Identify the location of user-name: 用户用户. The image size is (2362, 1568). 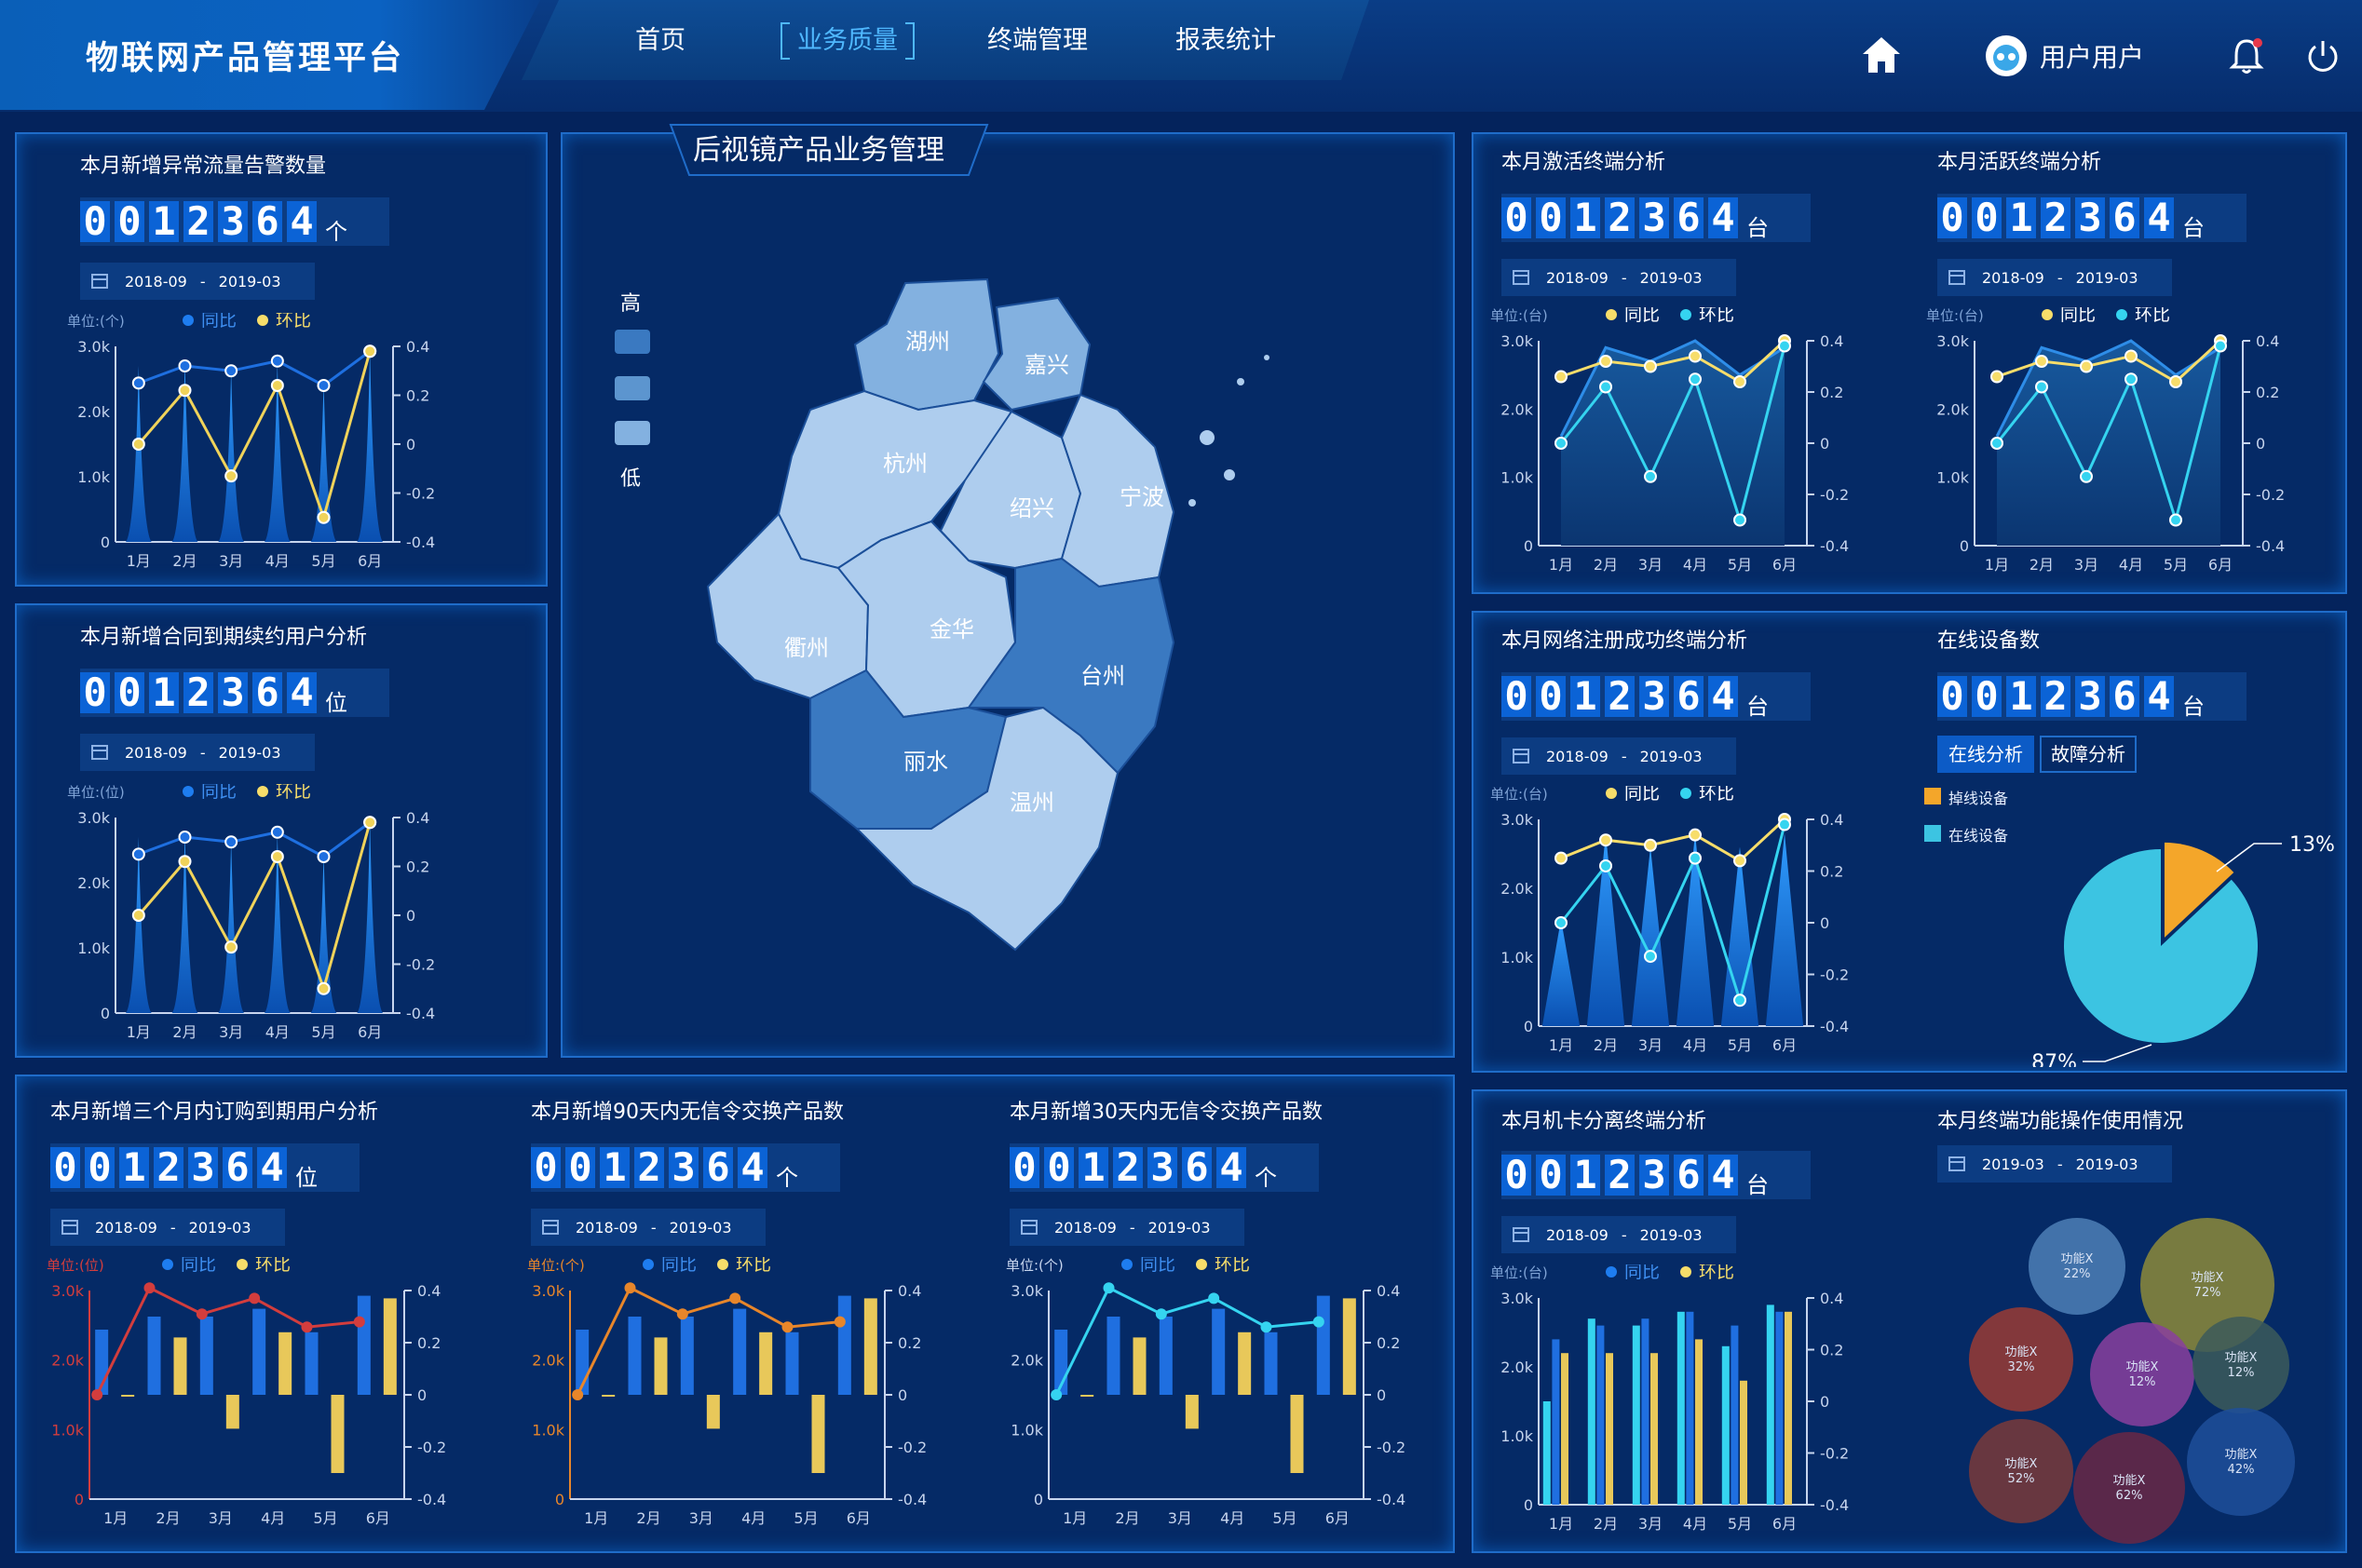
(2092, 56).